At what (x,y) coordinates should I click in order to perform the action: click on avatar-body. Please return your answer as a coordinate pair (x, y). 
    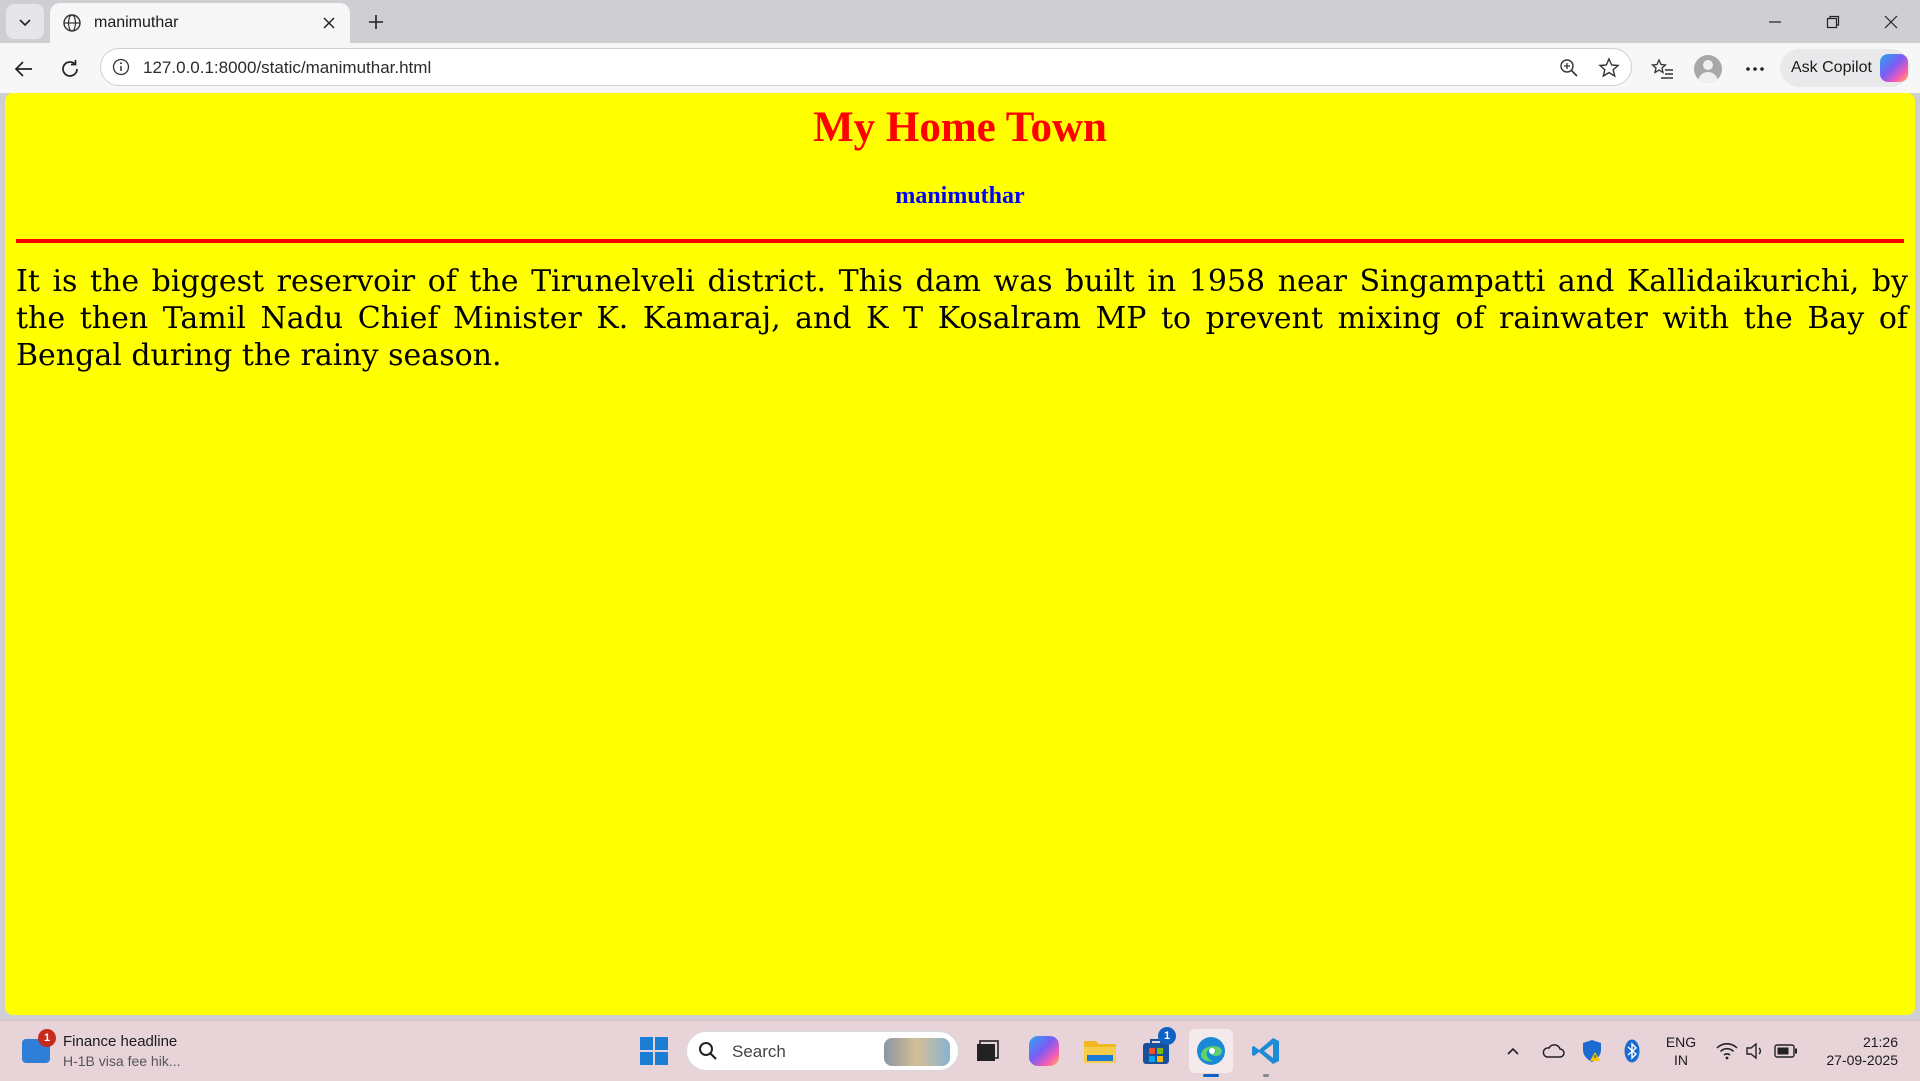
    Looking at the image, I should click on (1708, 77).